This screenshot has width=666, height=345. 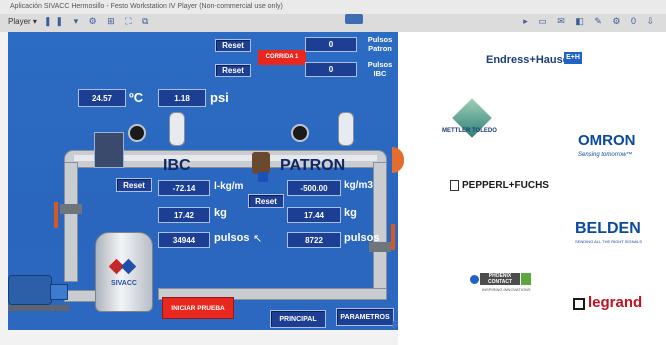 What do you see at coordinates (102, 98) in the screenshot?
I see `temperature-field: 24.57` at bounding box center [102, 98].